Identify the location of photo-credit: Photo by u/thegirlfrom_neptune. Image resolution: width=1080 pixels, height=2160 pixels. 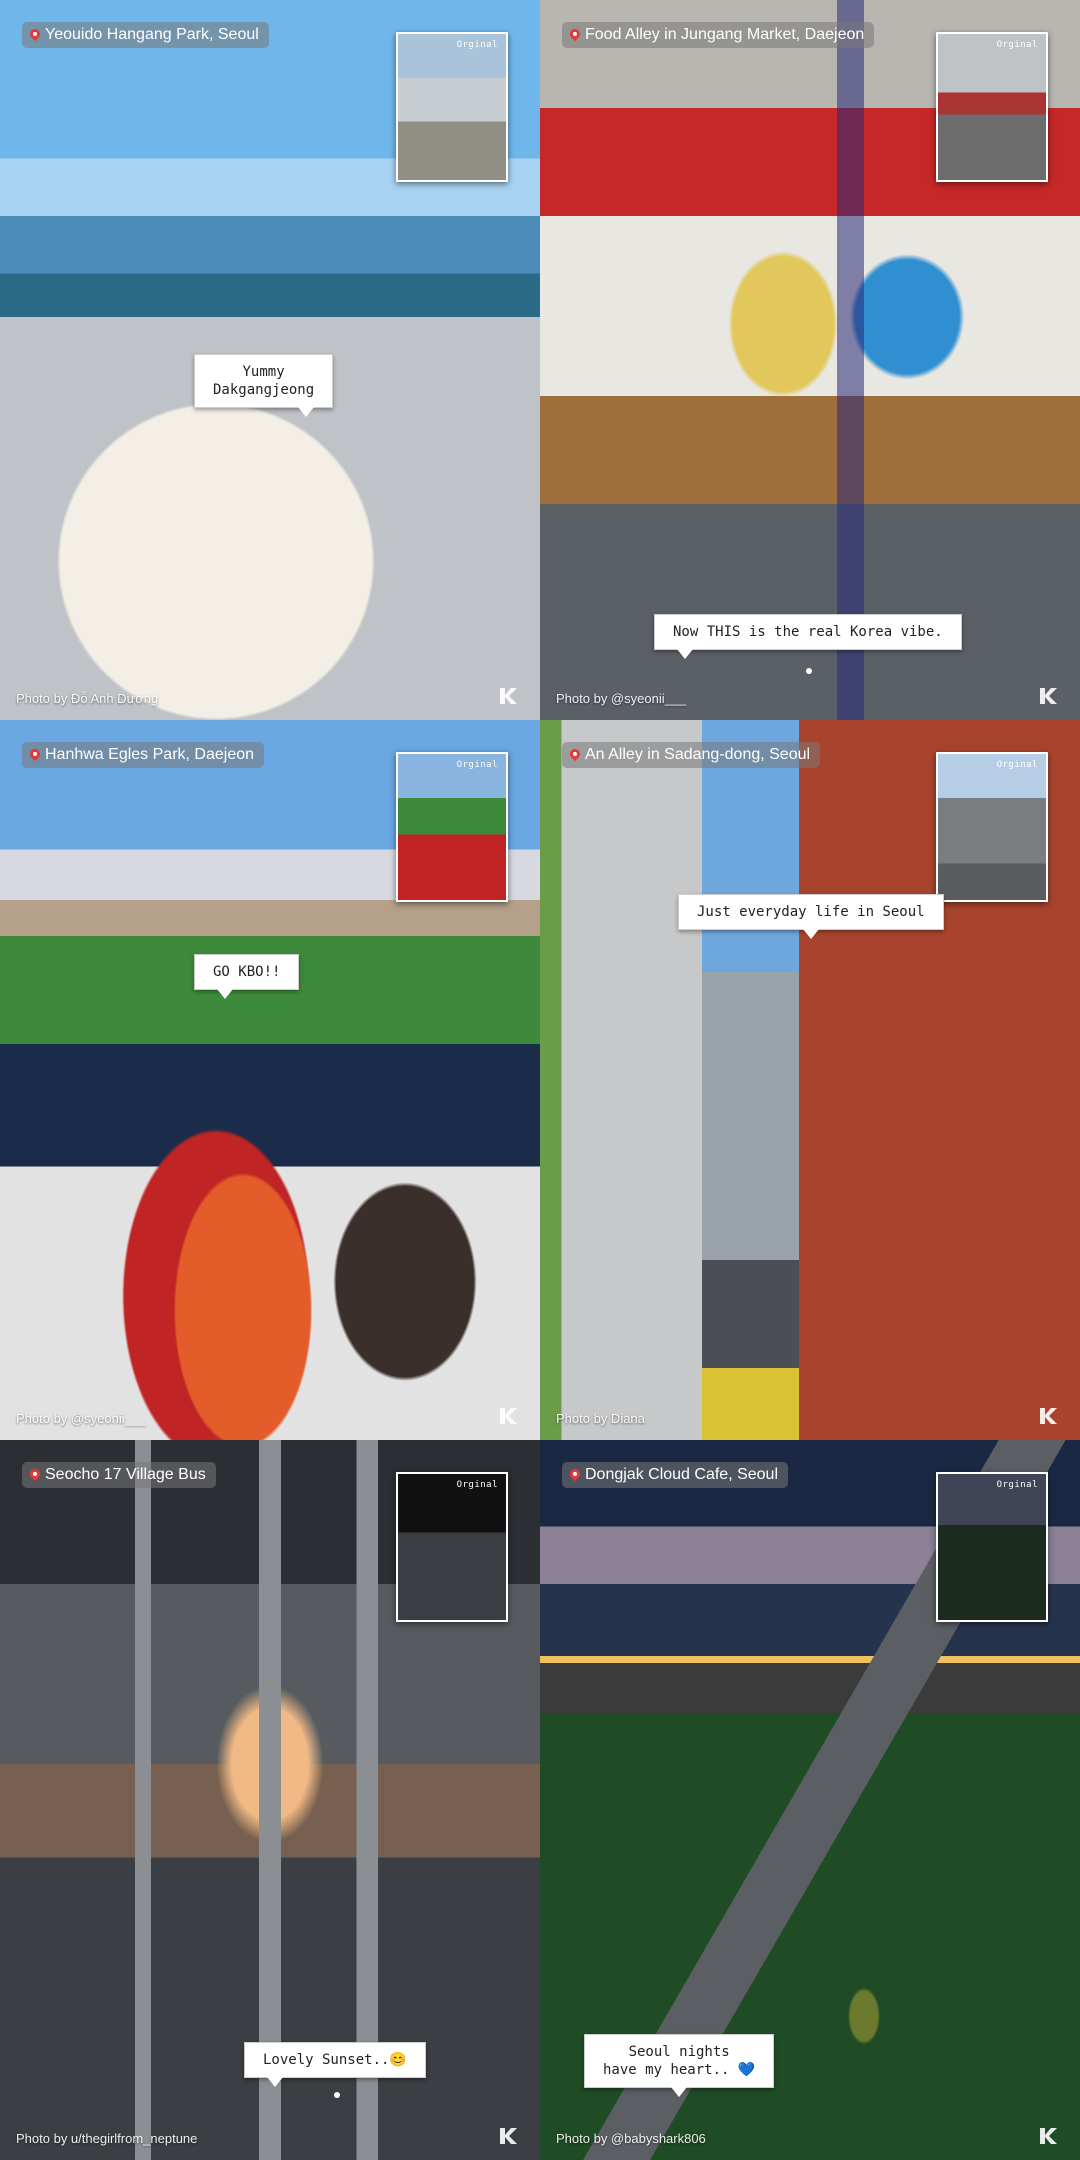
(107, 2138).